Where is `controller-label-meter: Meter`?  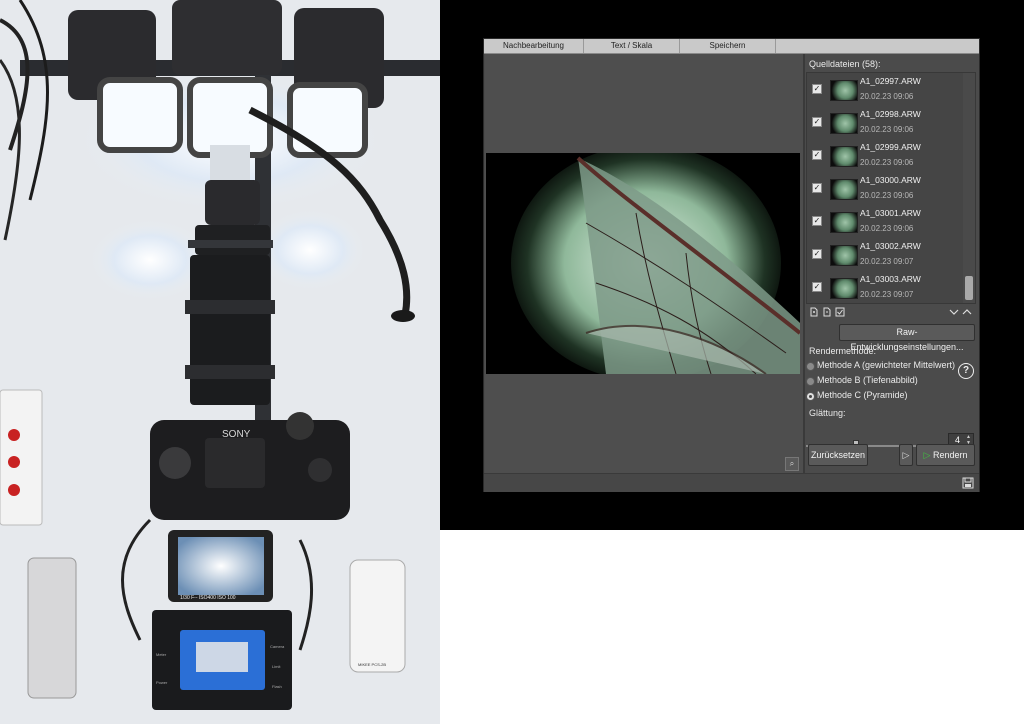
controller-label-meter: Meter is located at coordinates (161, 654).